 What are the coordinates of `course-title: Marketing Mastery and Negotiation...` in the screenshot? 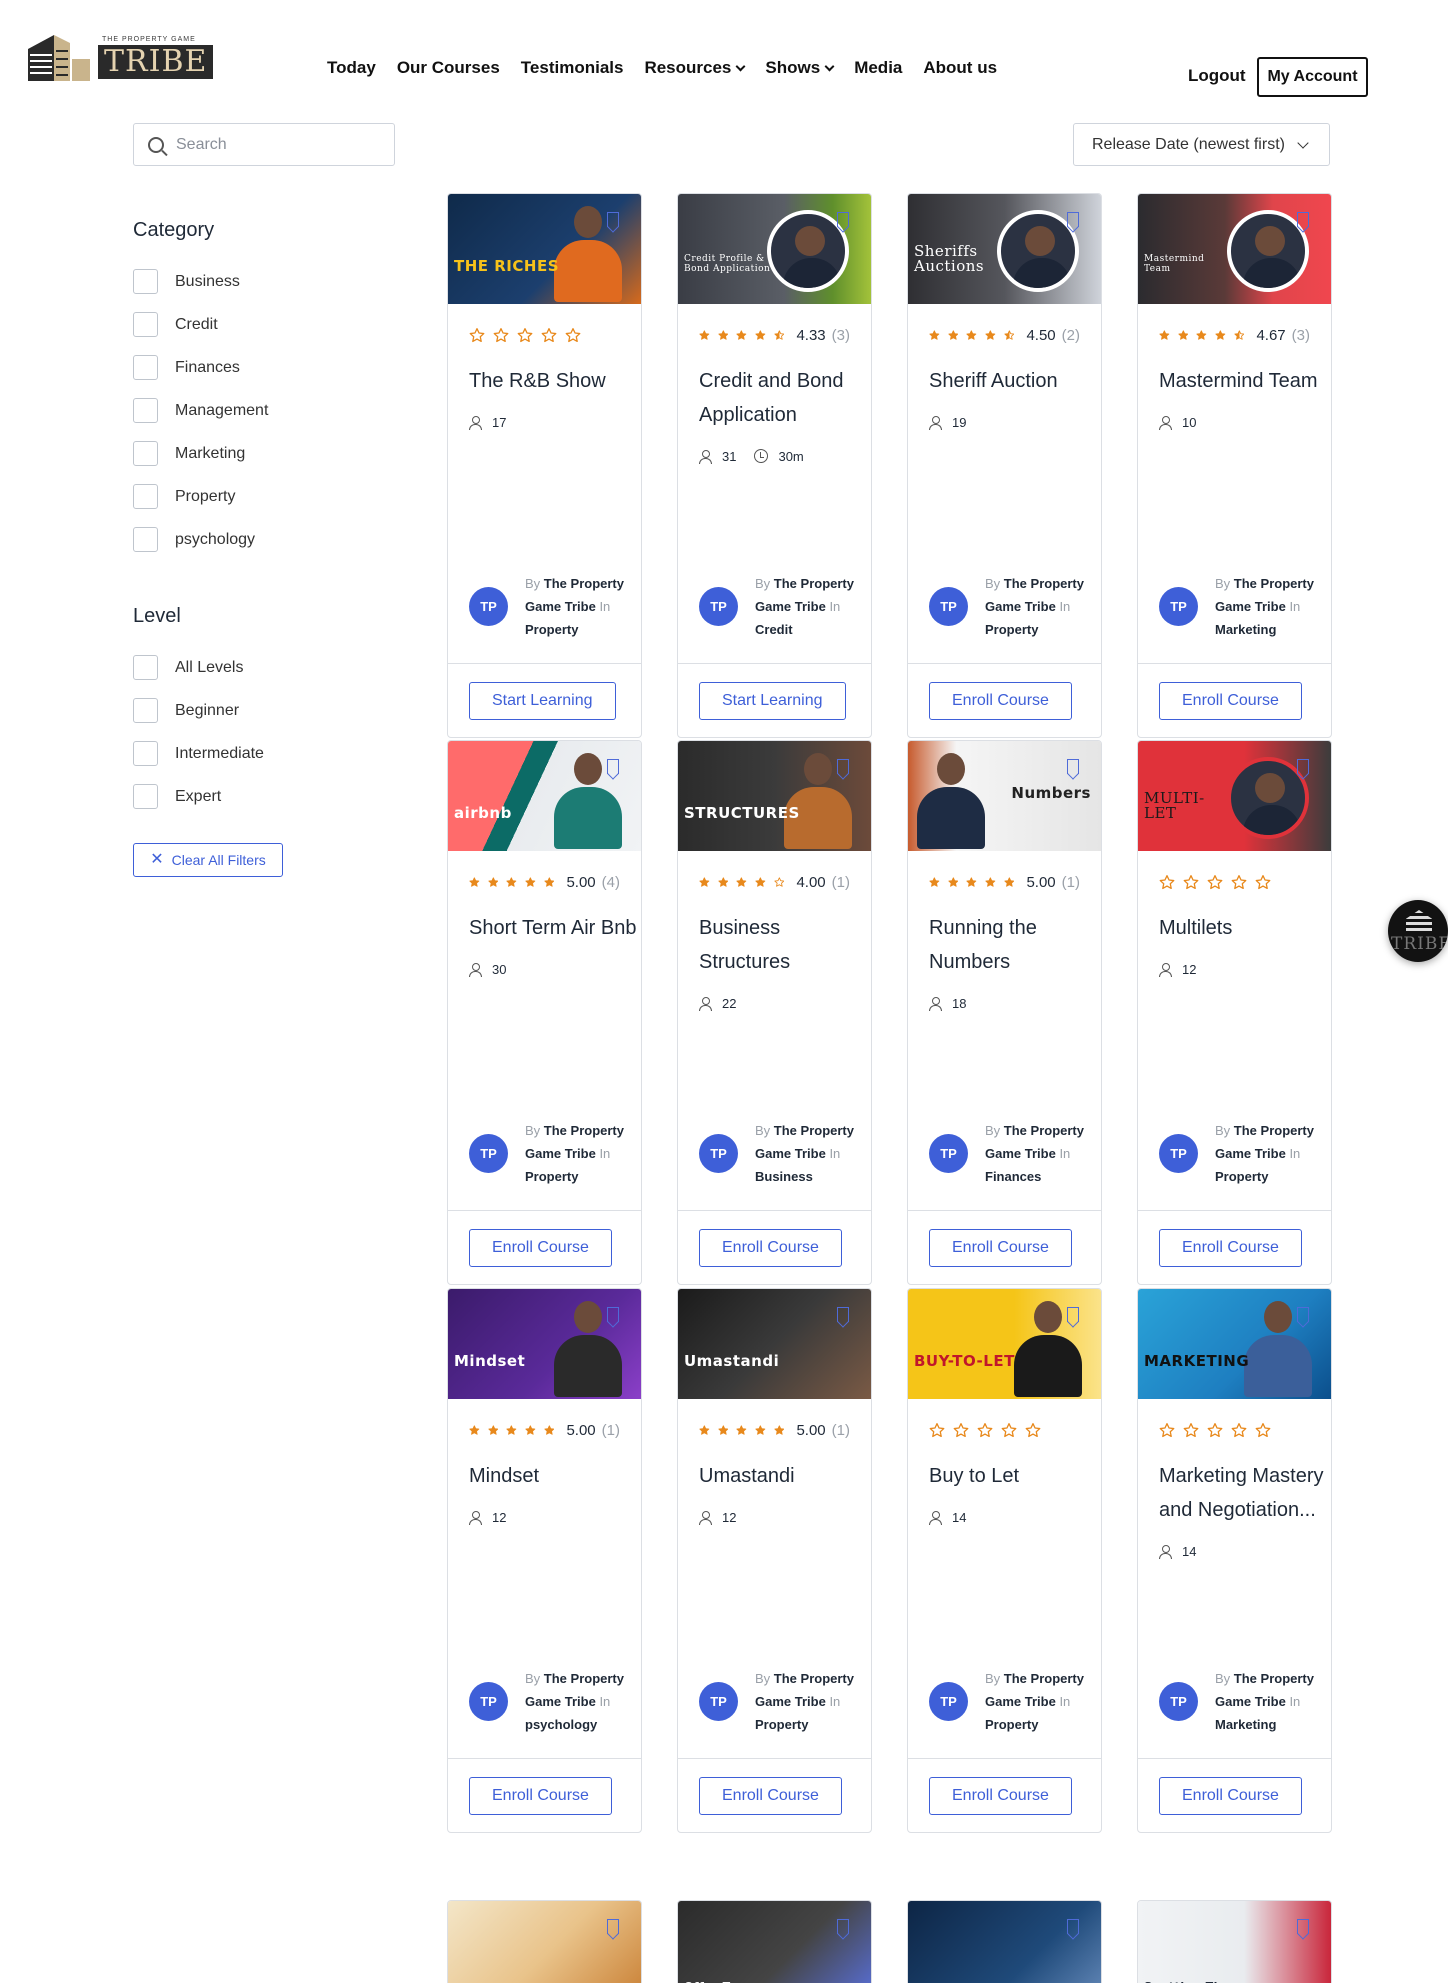 It's located at (1245, 1493).